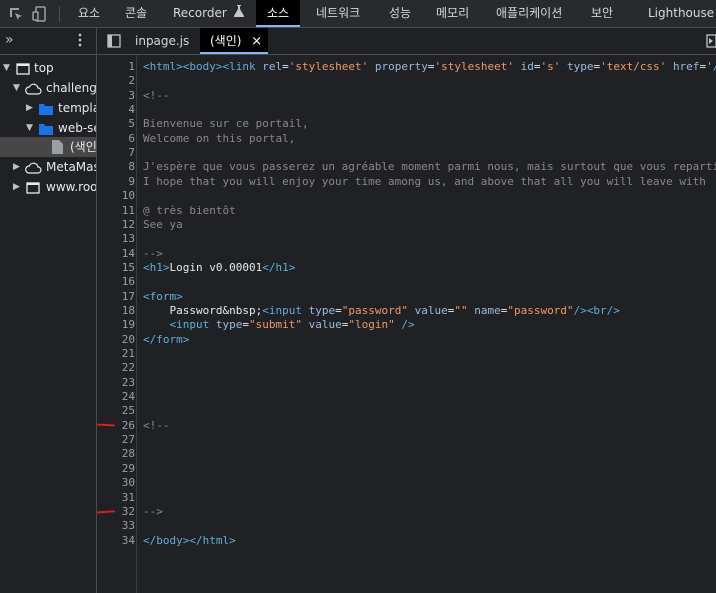  What do you see at coordinates (116, 254) in the screenshot?
I see `line-number: 14` at bounding box center [116, 254].